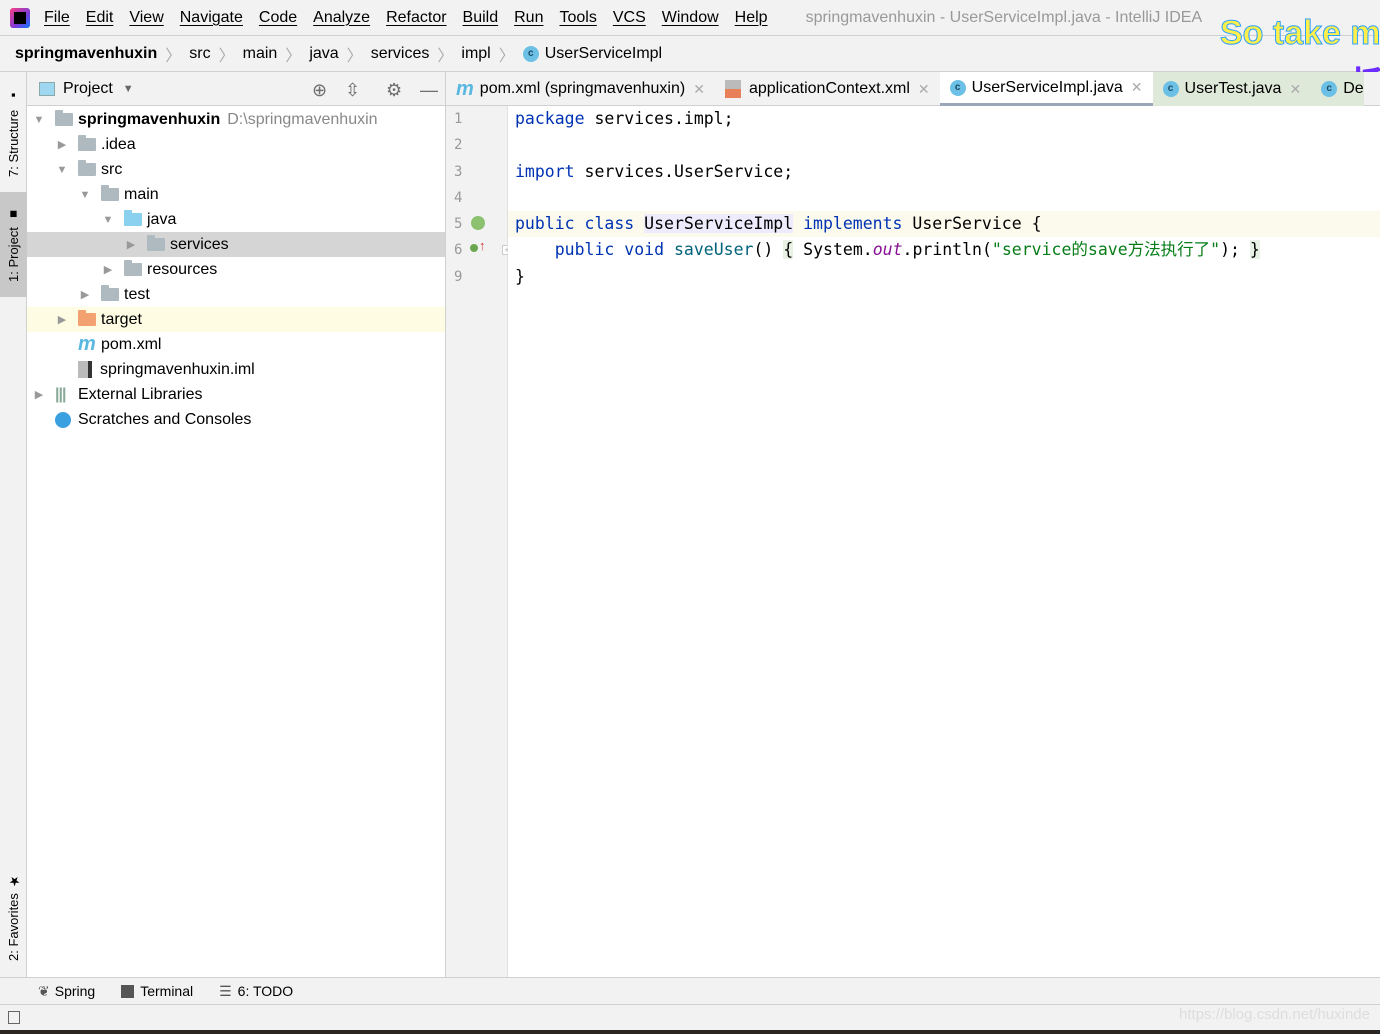  I want to click on tree-item: ▼ src, so click(236, 169).